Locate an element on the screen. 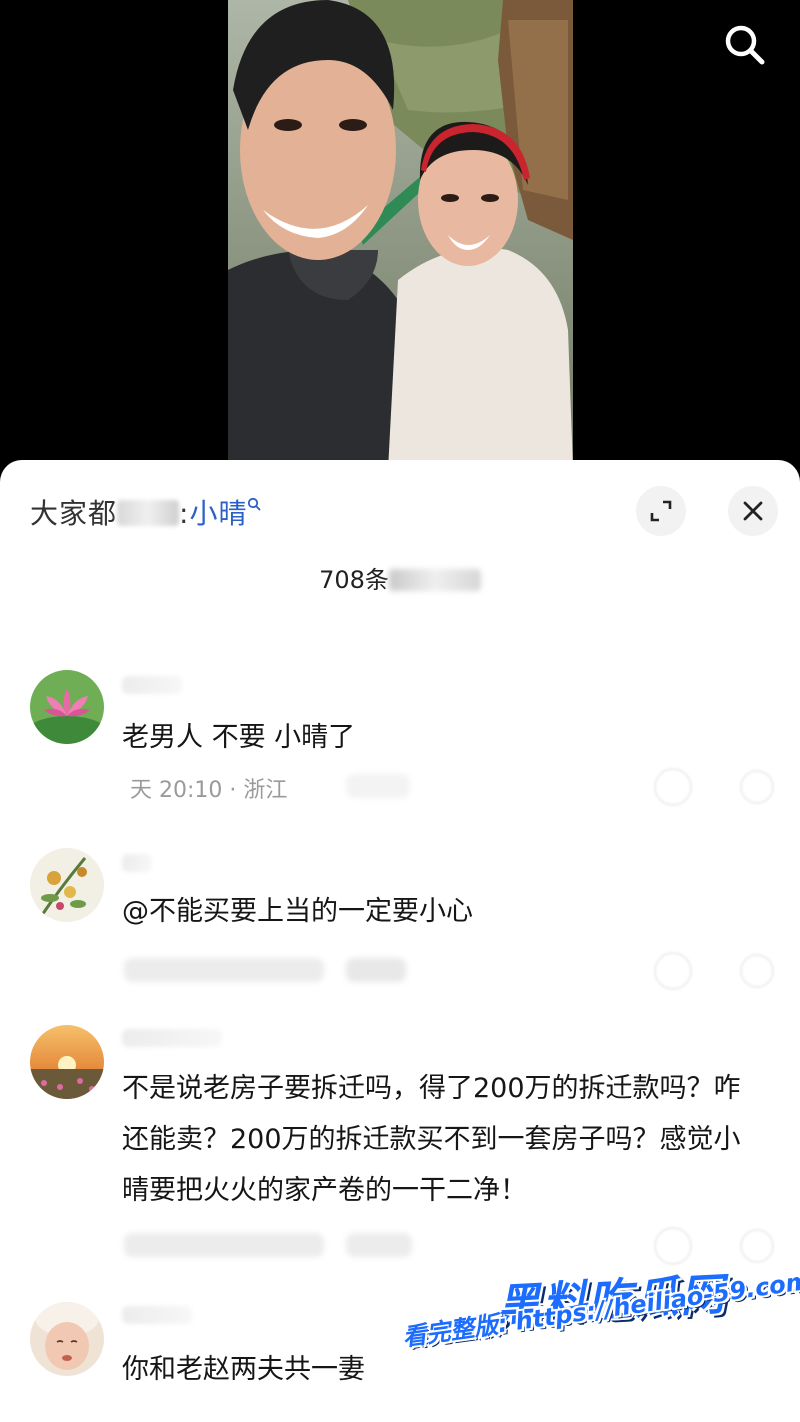  small-search-icon is located at coordinates (254, 504).